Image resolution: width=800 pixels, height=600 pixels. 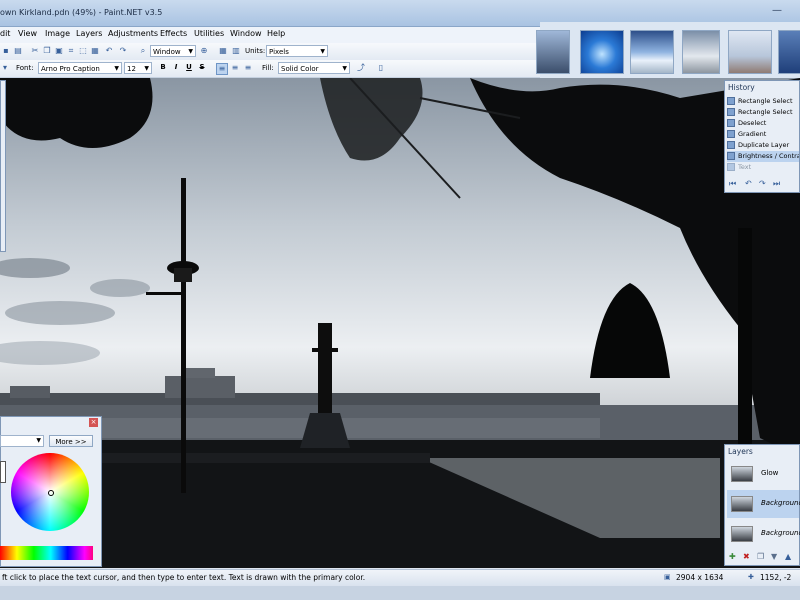 What do you see at coordinates (35, 51) in the screenshot?
I see `cut-icon: ✂` at bounding box center [35, 51].